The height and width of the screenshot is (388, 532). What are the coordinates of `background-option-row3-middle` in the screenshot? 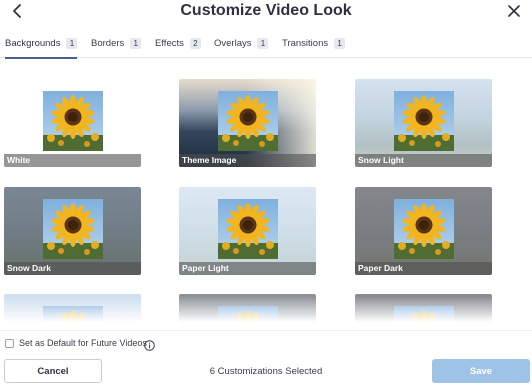 It's located at (247, 308).